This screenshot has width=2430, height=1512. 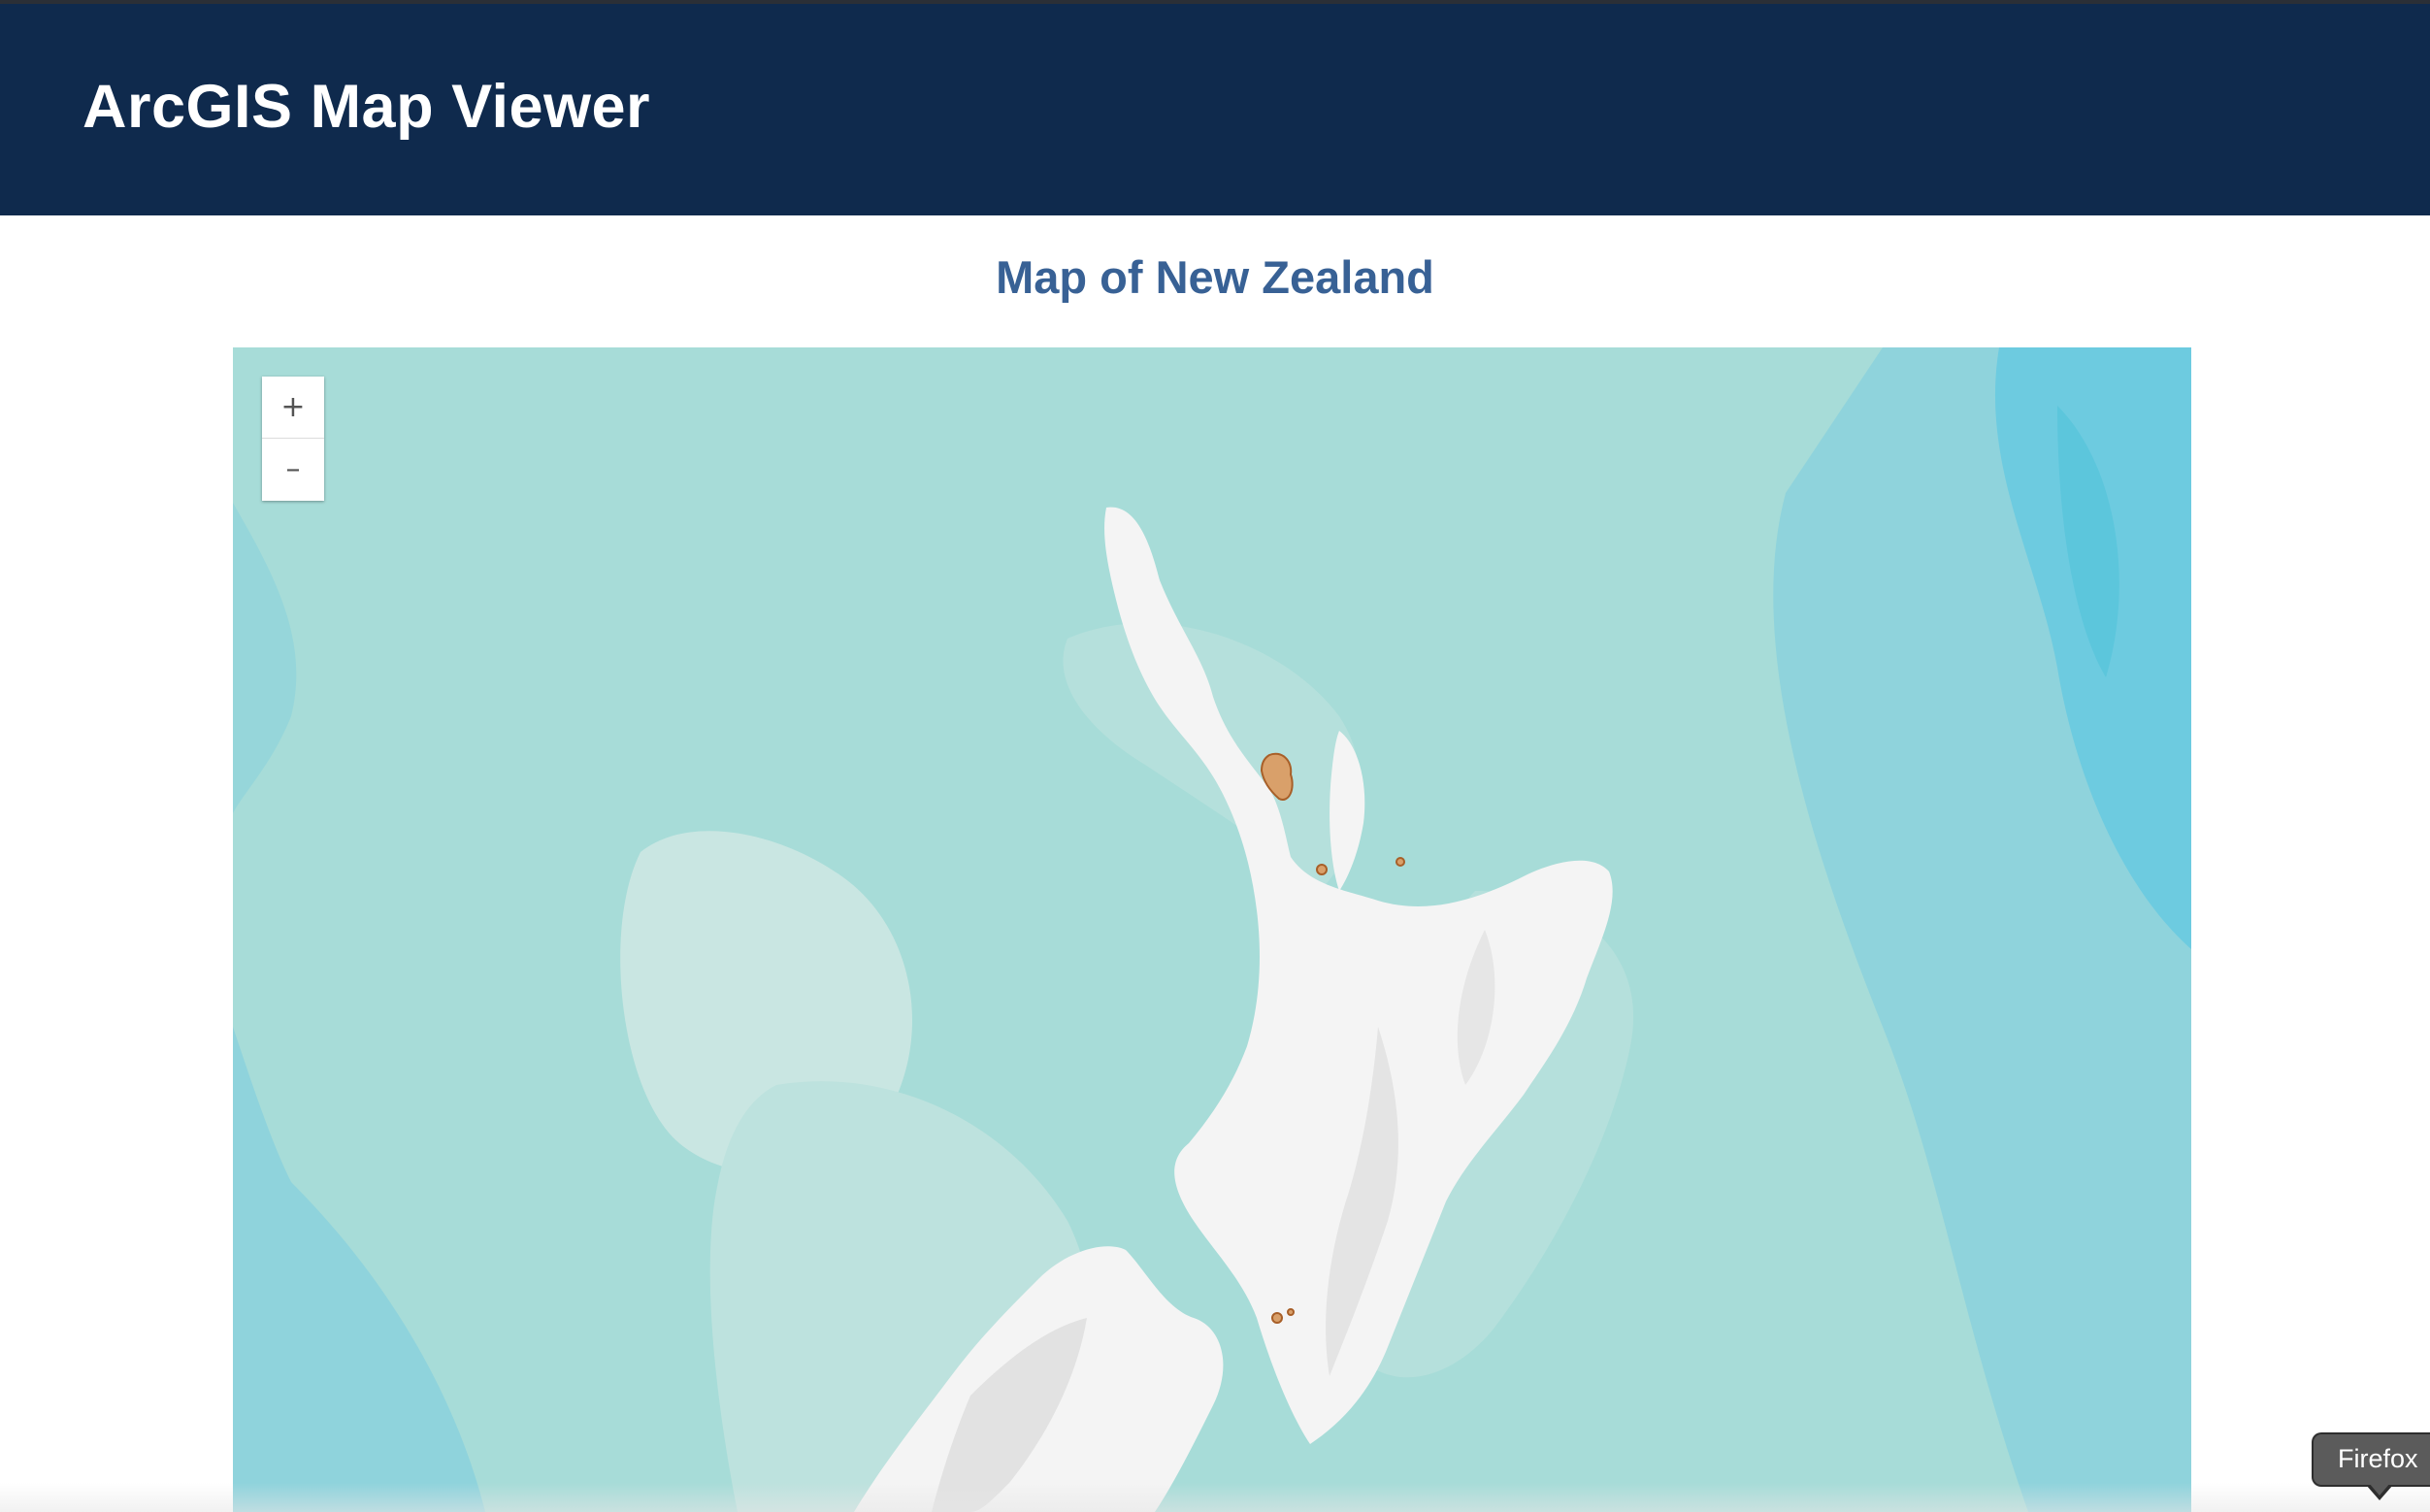 What do you see at coordinates (1215, 277) in the screenshot?
I see `map-title: Map of New Zealand` at bounding box center [1215, 277].